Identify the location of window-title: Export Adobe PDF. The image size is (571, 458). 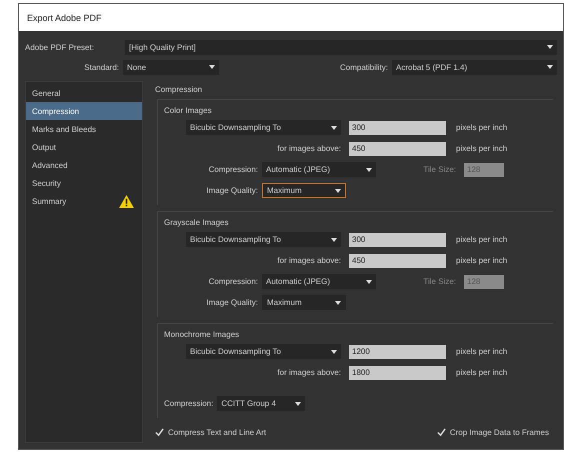
(64, 17).